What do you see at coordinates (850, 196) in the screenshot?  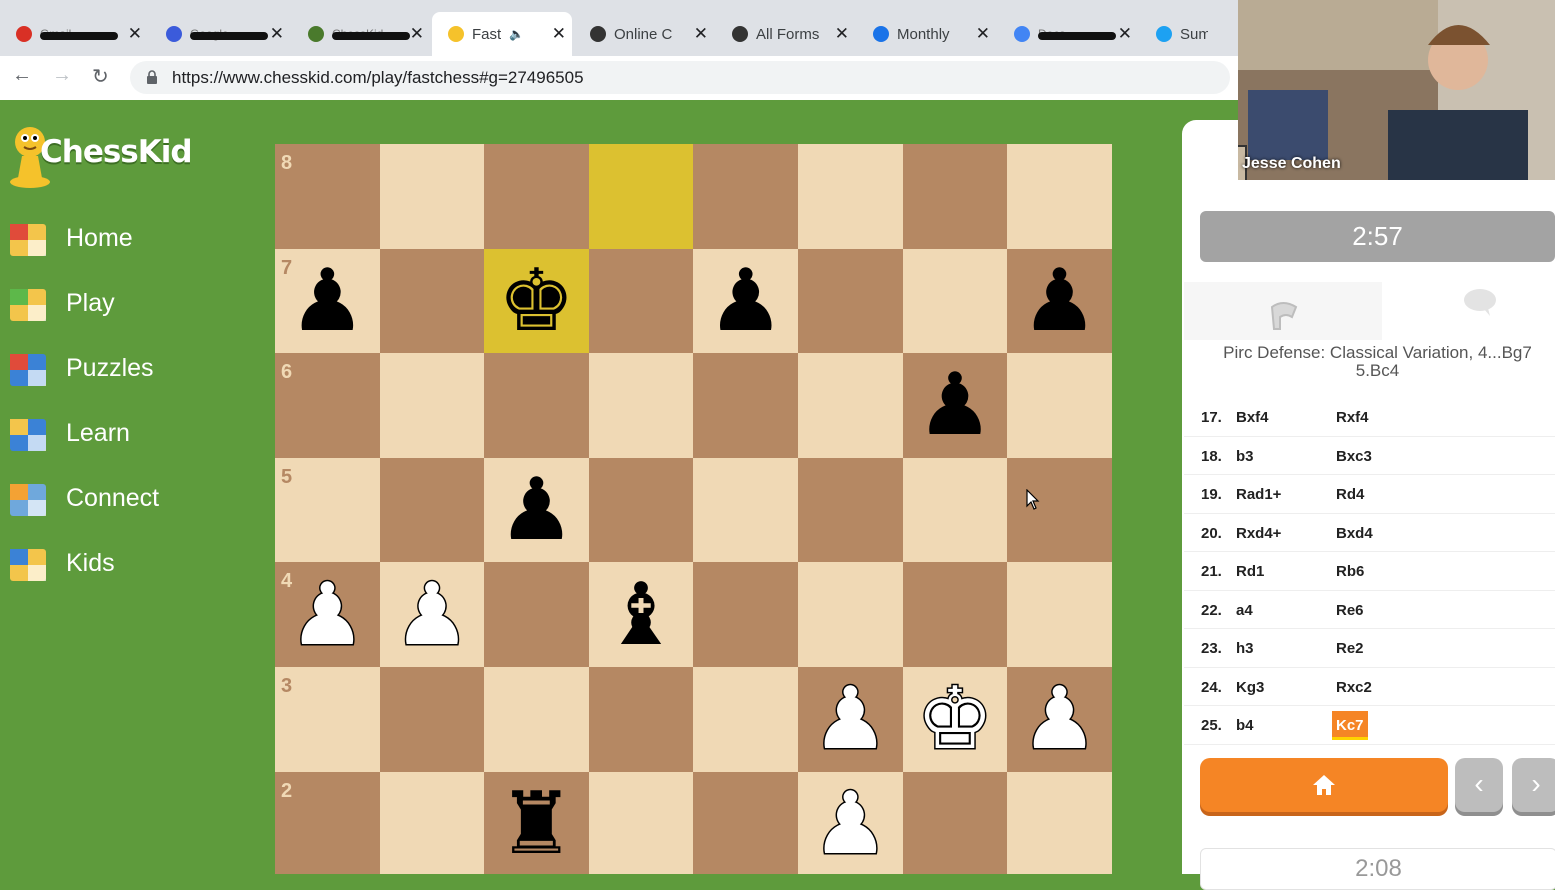 I see `square-f8` at bounding box center [850, 196].